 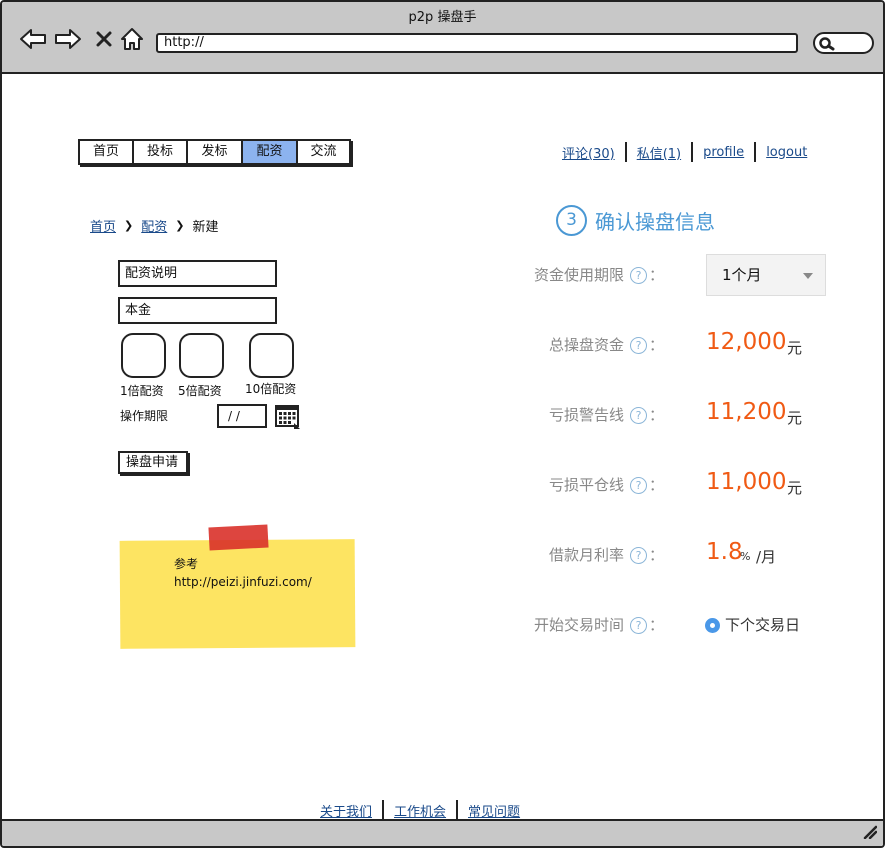 I want to click on rate-value: 1.8, so click(x=724, y=552).